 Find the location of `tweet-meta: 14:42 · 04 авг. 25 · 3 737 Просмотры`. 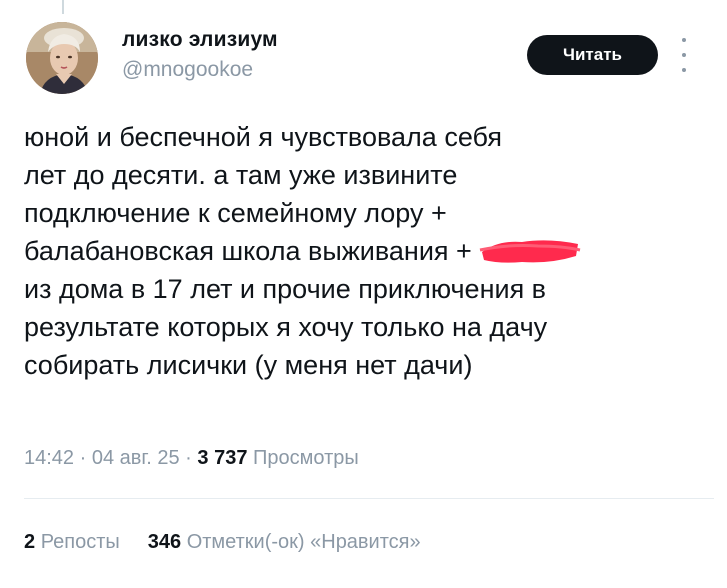

tweet-meta: 14:42 · 04 авг. 25 · 3 737 Просмотры is located at coordinates (191, 458).